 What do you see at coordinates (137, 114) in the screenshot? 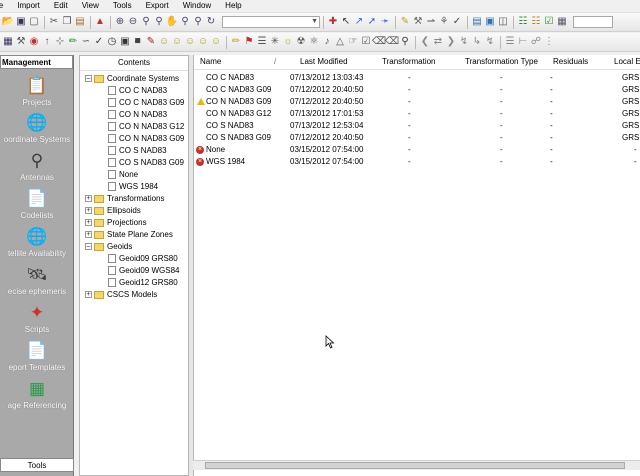
I see `tree-node-item: CO N NAD83` at bounding box center [137, 114].